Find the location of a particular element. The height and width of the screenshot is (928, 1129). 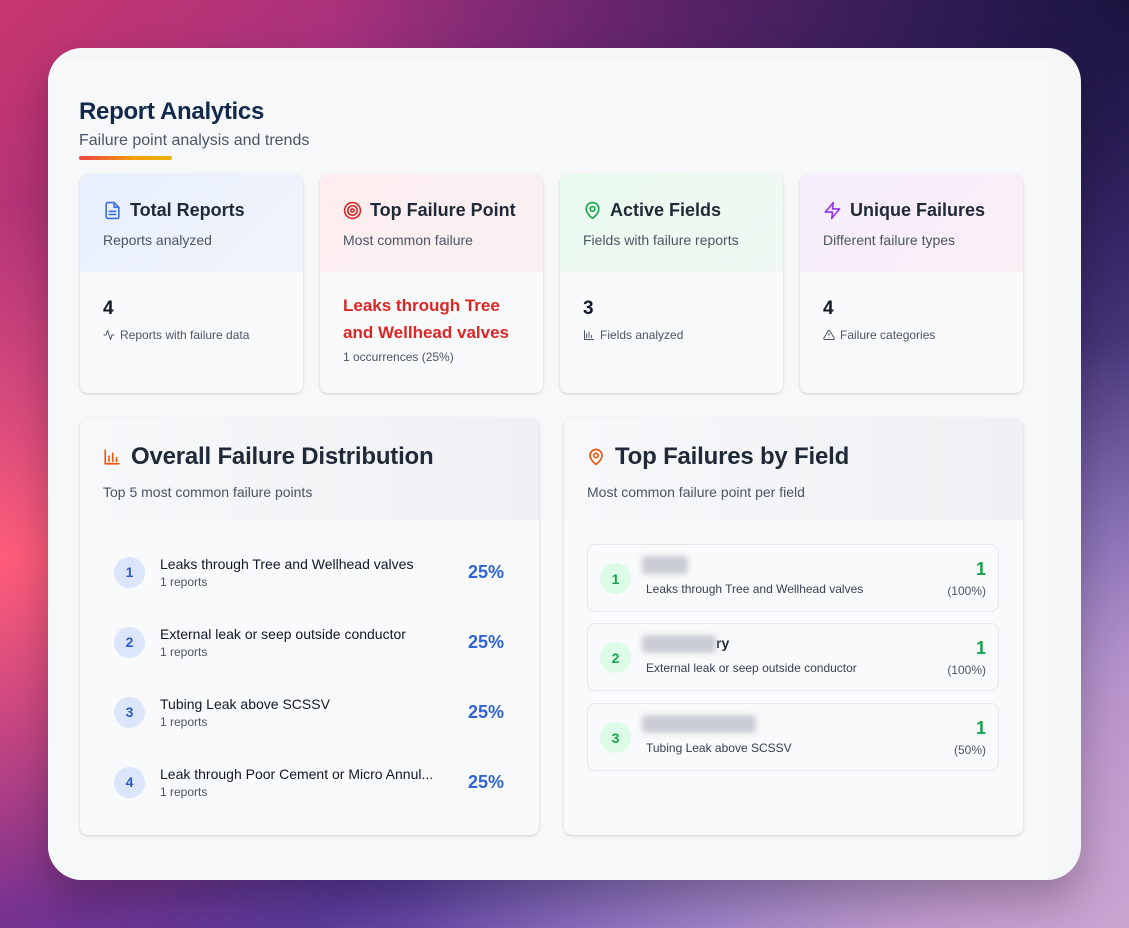

failure-percent: (50%) is located at coordinates (969, 750).